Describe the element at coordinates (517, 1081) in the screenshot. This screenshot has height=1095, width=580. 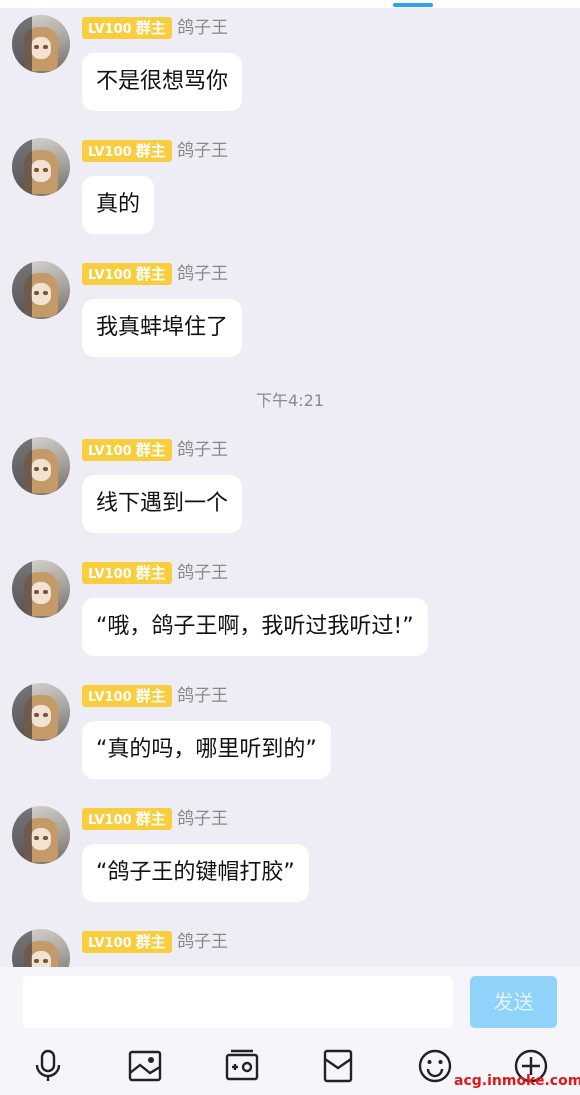
I see `watermark: acg.inmoke.com` at that location.